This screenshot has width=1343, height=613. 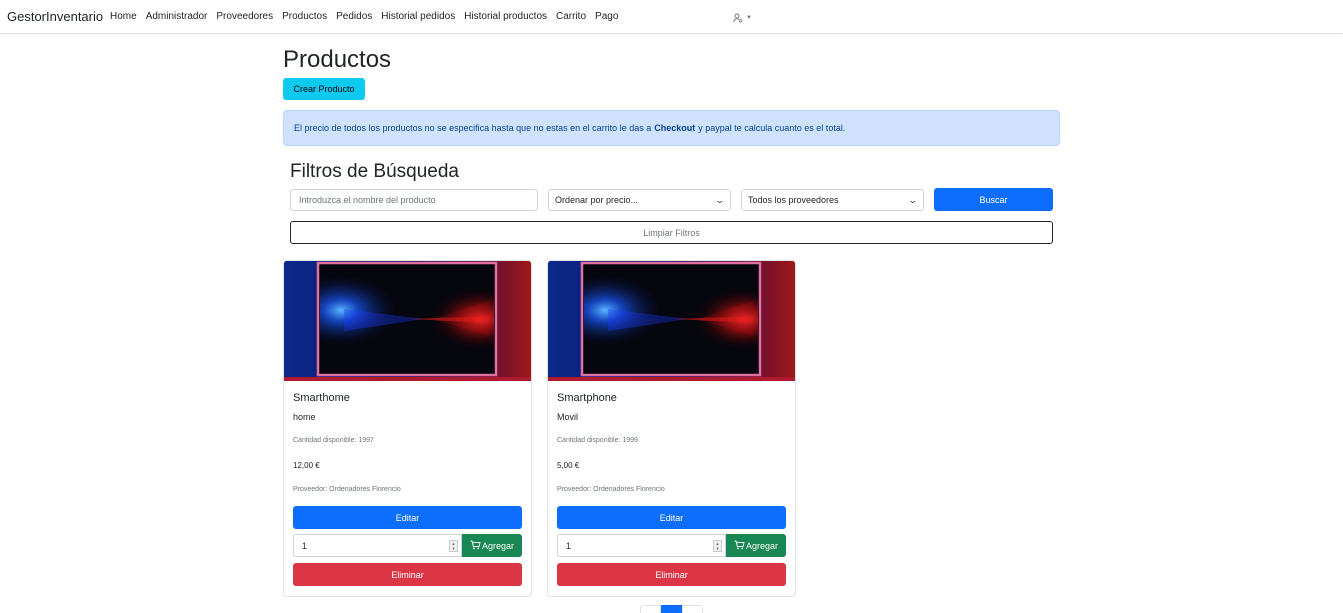 I want to click on provider-select: Todos los proveedores ⌄, so click(x=832, y=200).